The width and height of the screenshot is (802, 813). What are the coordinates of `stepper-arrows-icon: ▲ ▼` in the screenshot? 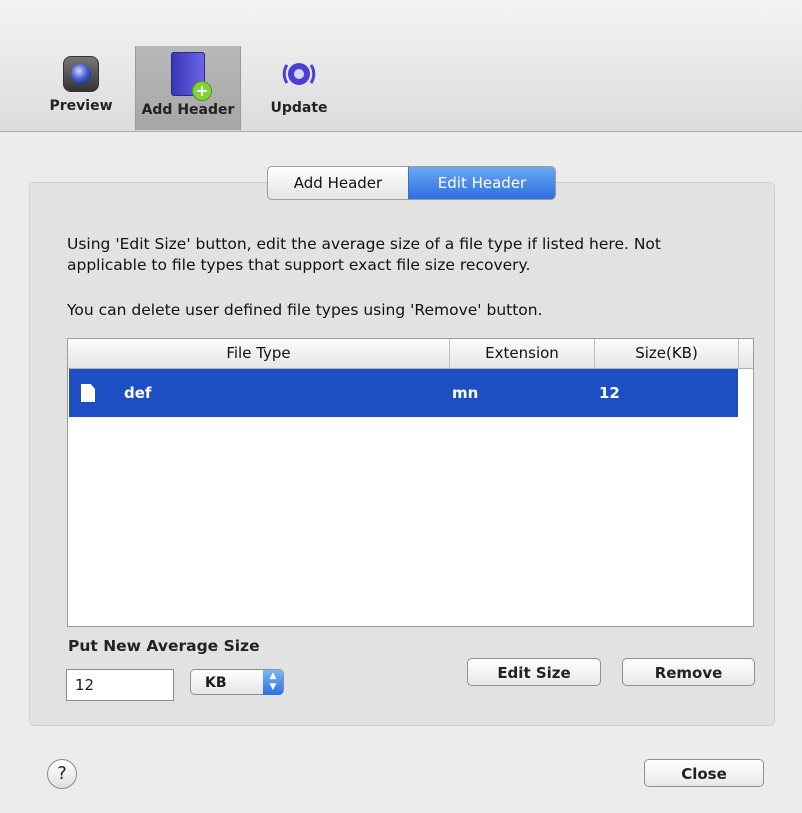 It's located at (273, 682).